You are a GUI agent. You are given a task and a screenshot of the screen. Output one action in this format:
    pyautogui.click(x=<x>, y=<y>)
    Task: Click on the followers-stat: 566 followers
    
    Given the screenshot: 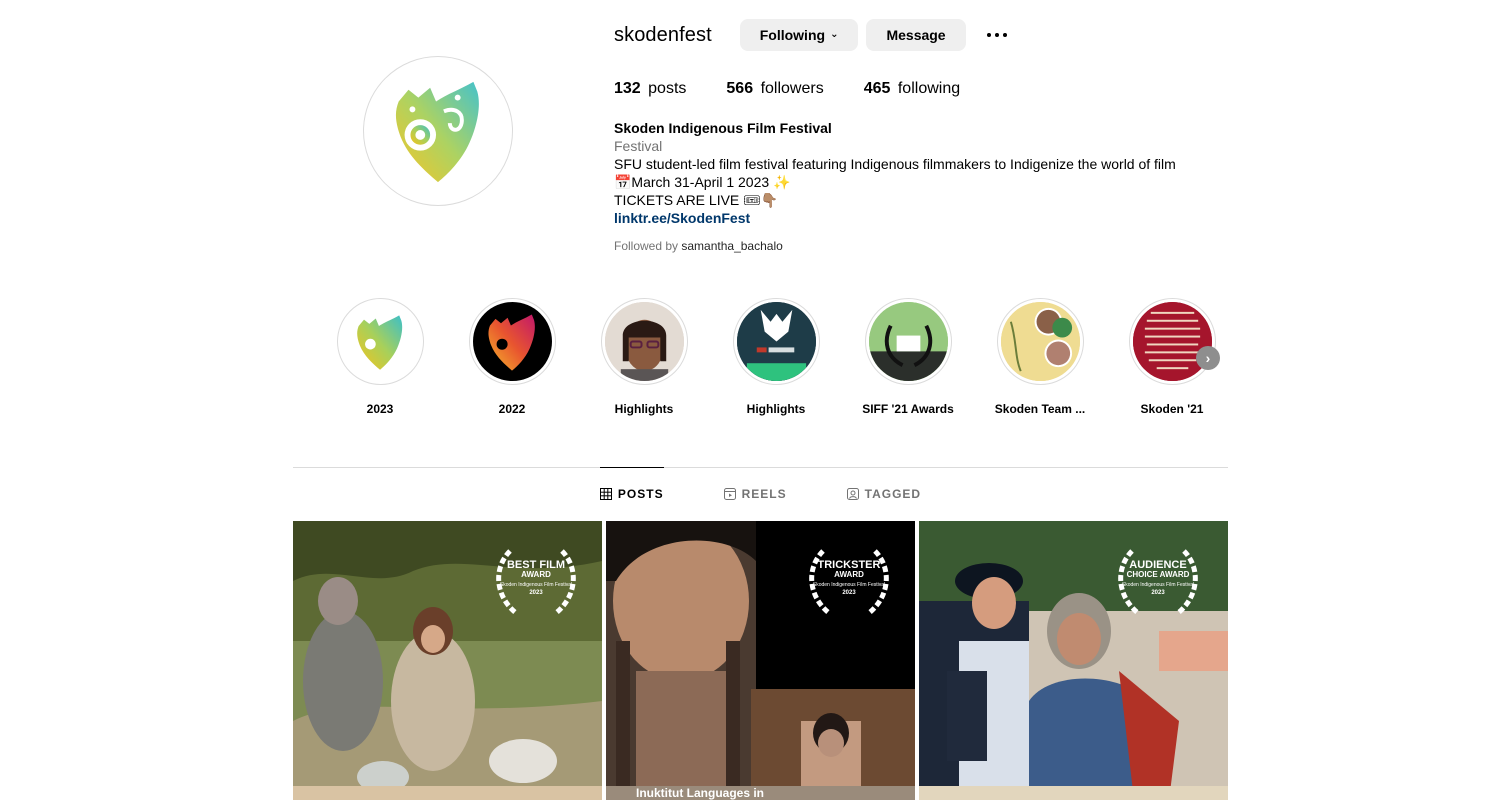 What is the action you would take?
    pyautogui.click(x=774, y=89)
    